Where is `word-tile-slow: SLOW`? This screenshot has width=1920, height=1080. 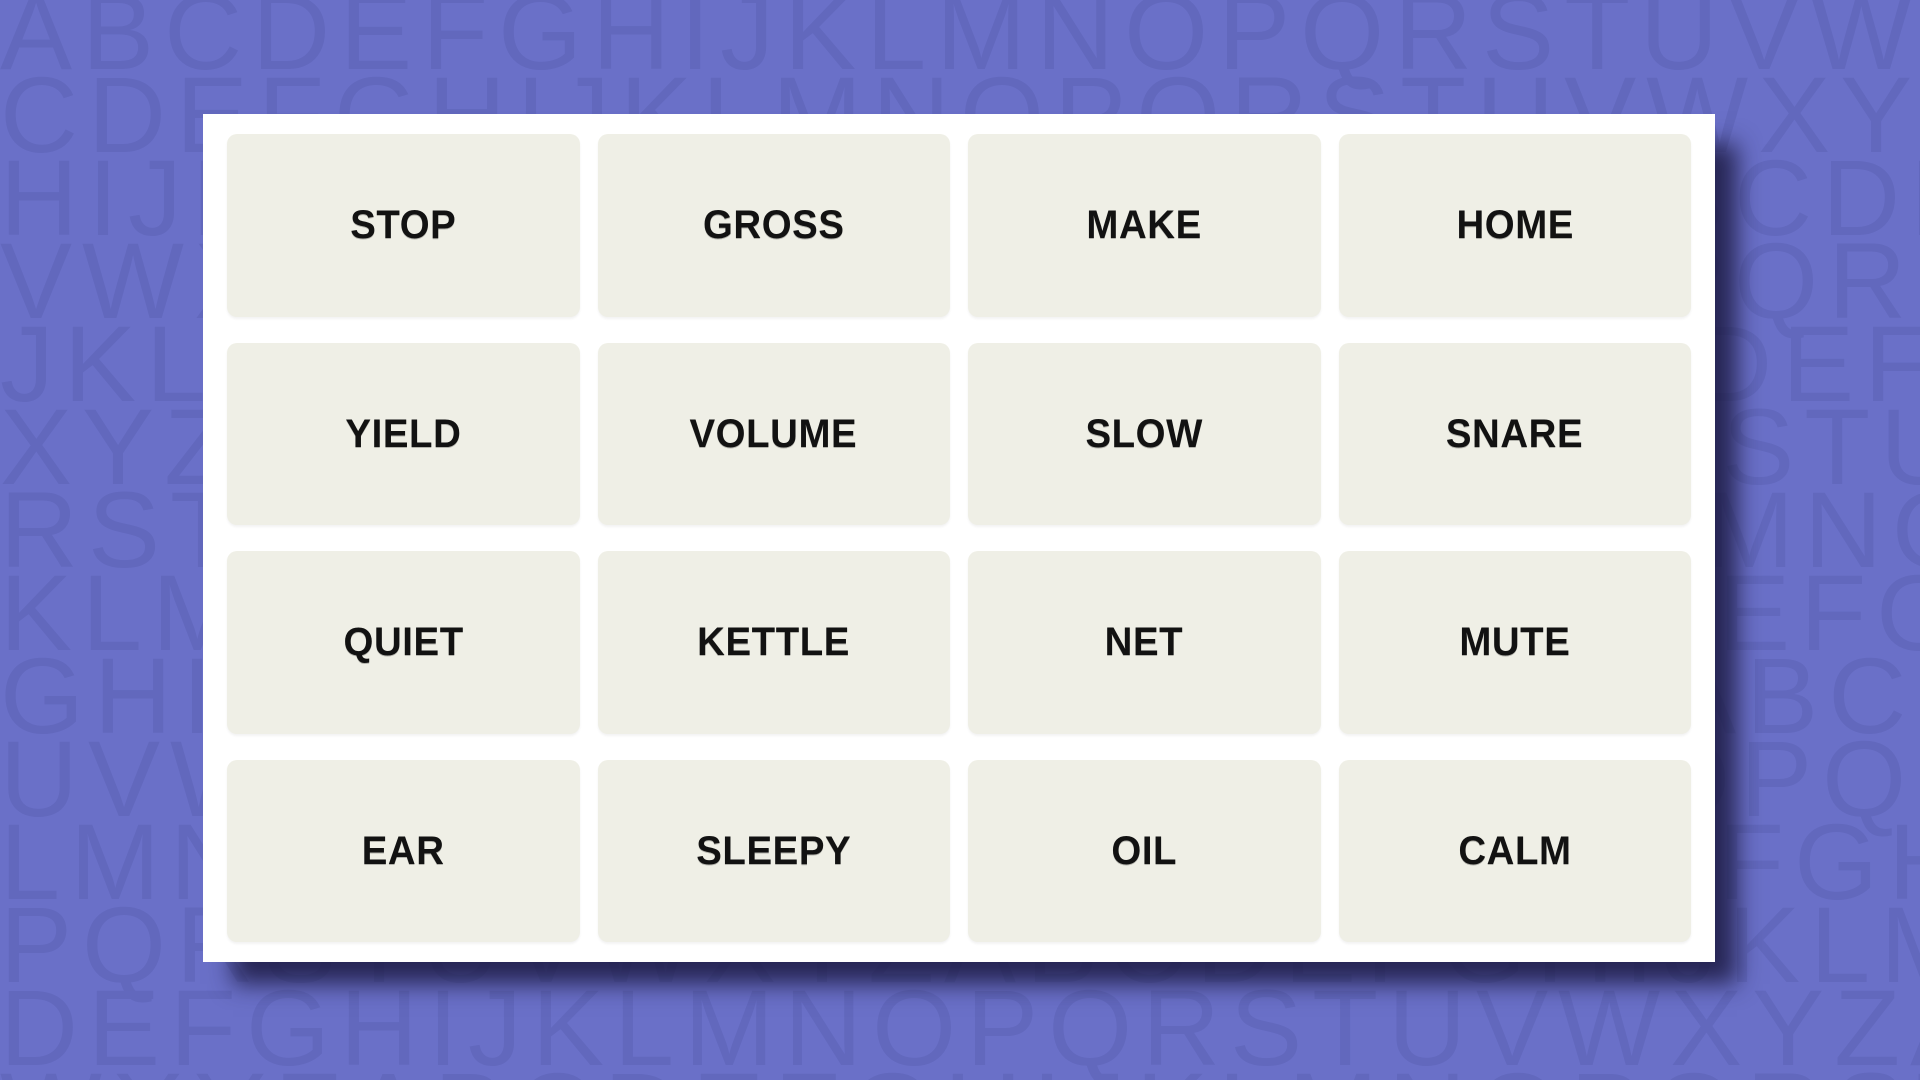 word-tile-slow: SLOW is located at coordinates (1144, 433).